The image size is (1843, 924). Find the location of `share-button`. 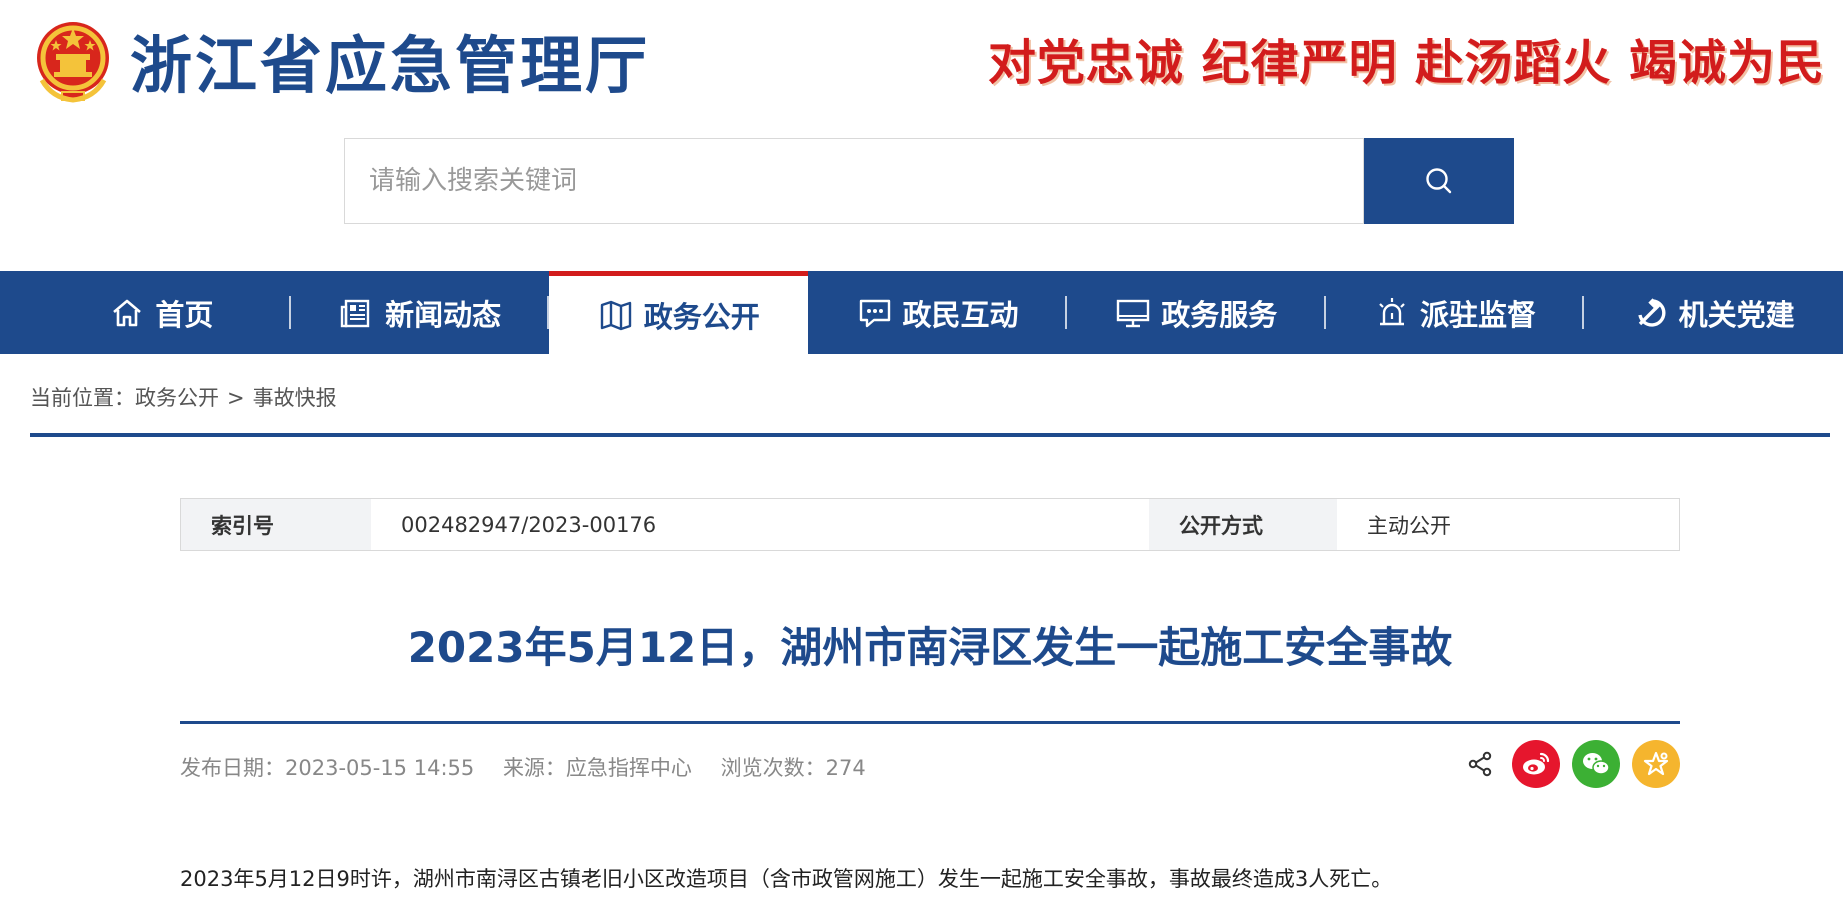

share-button is located at coordinates (1480, 764).